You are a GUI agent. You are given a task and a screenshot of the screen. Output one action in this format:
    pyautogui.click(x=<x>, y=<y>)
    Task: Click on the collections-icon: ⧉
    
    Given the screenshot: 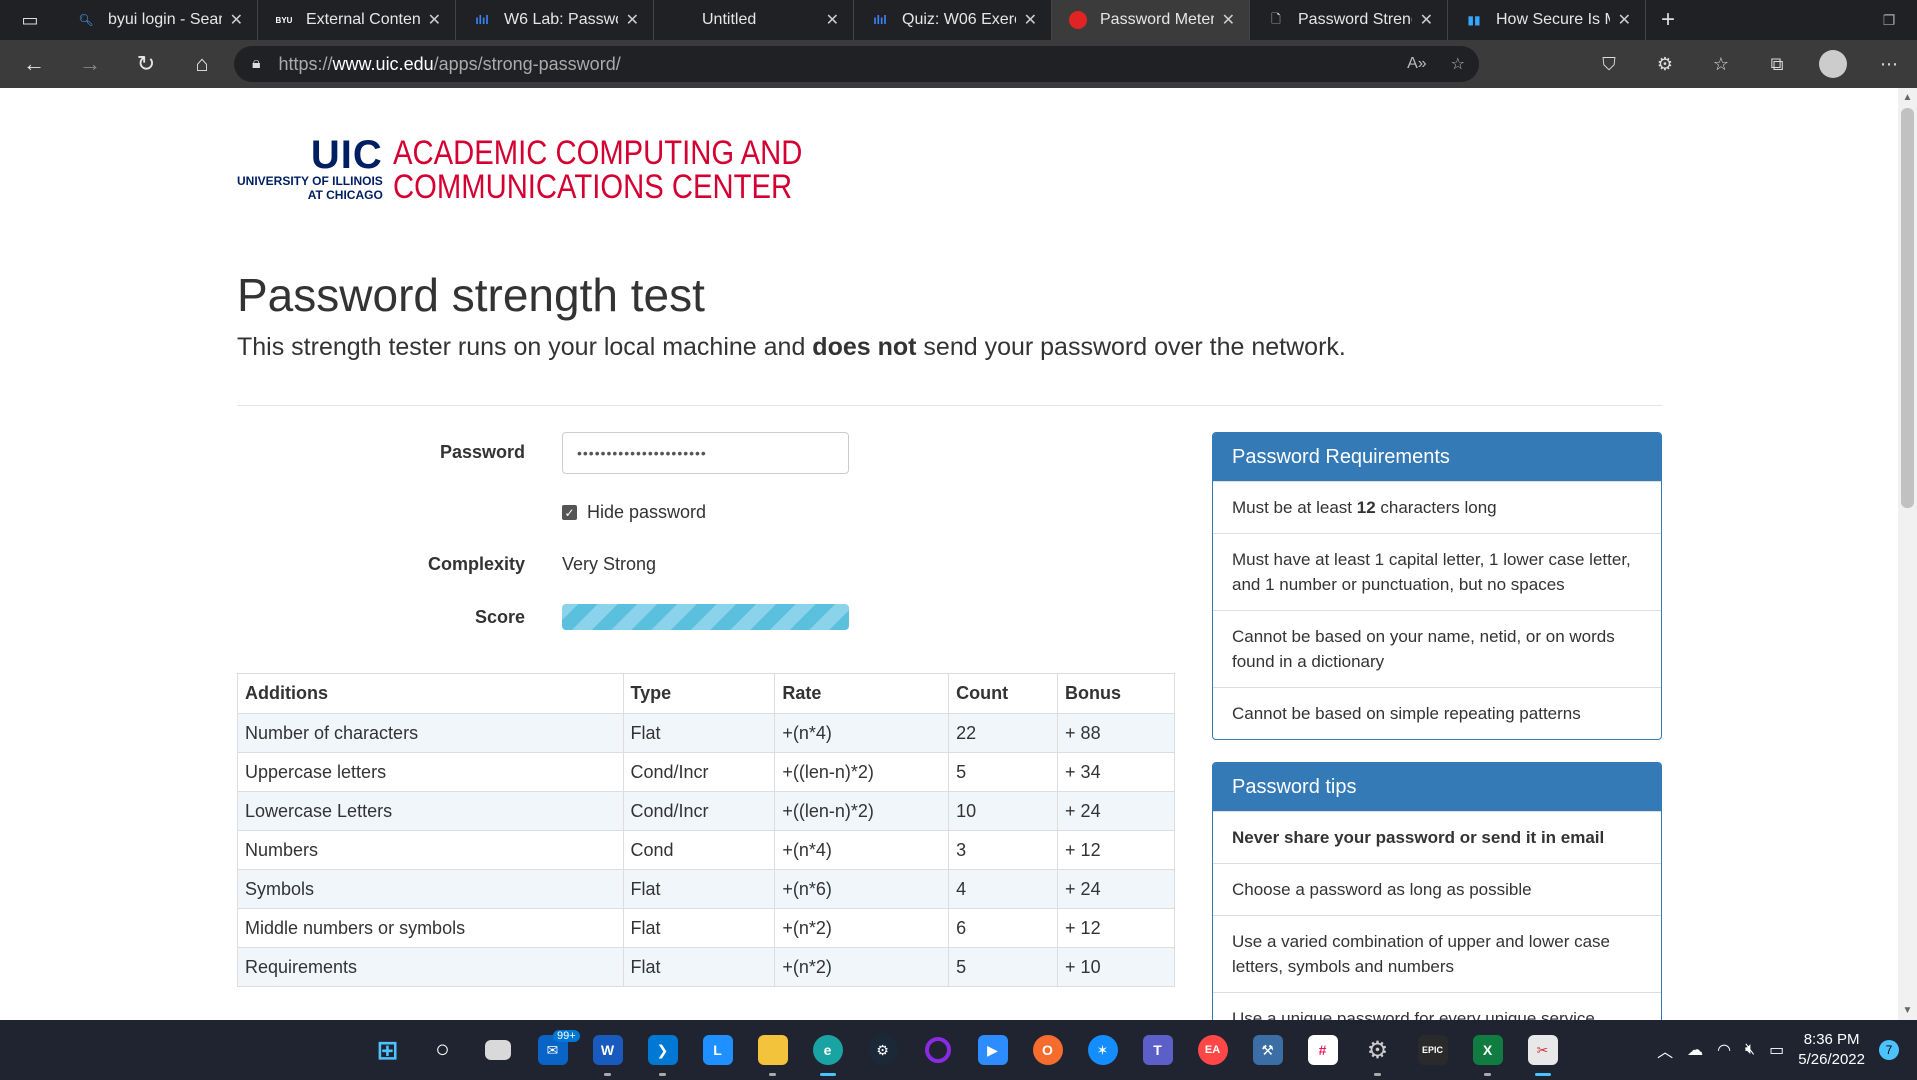 What is the action you would take?
    pyautogui.click(x=1777, y=64)
    